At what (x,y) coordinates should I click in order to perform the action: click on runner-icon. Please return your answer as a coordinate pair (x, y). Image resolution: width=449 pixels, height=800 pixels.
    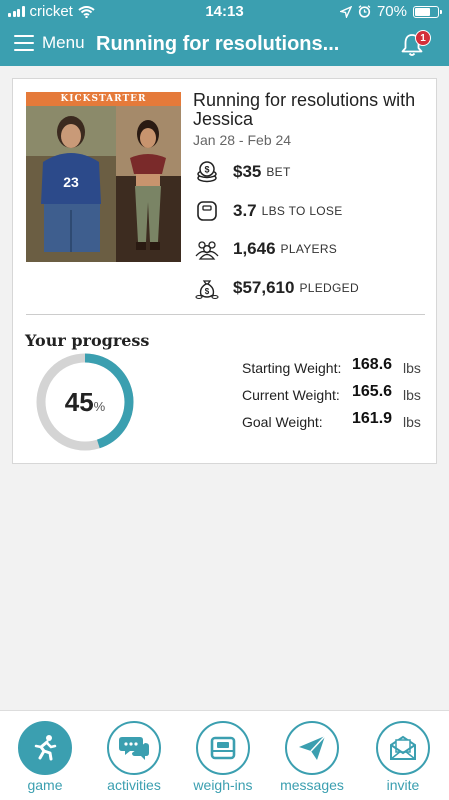
    Looking at the image, I should click on (45, 748).